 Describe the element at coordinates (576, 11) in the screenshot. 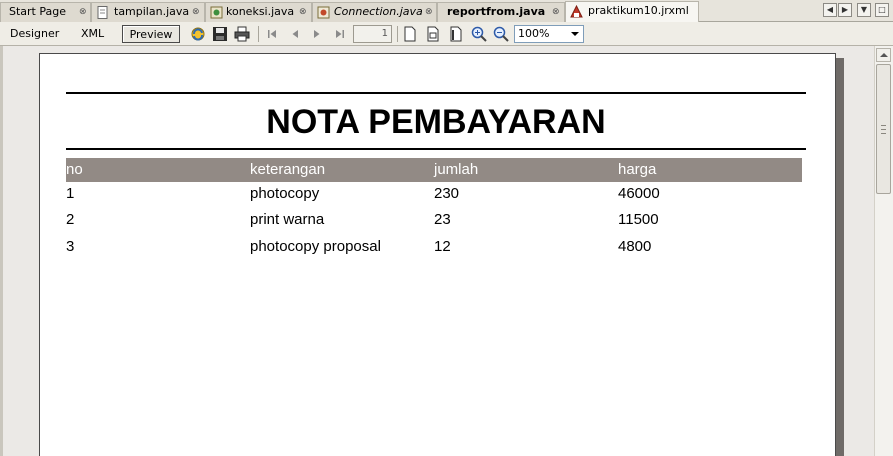

I see `jrxml-report-icon` at that location.